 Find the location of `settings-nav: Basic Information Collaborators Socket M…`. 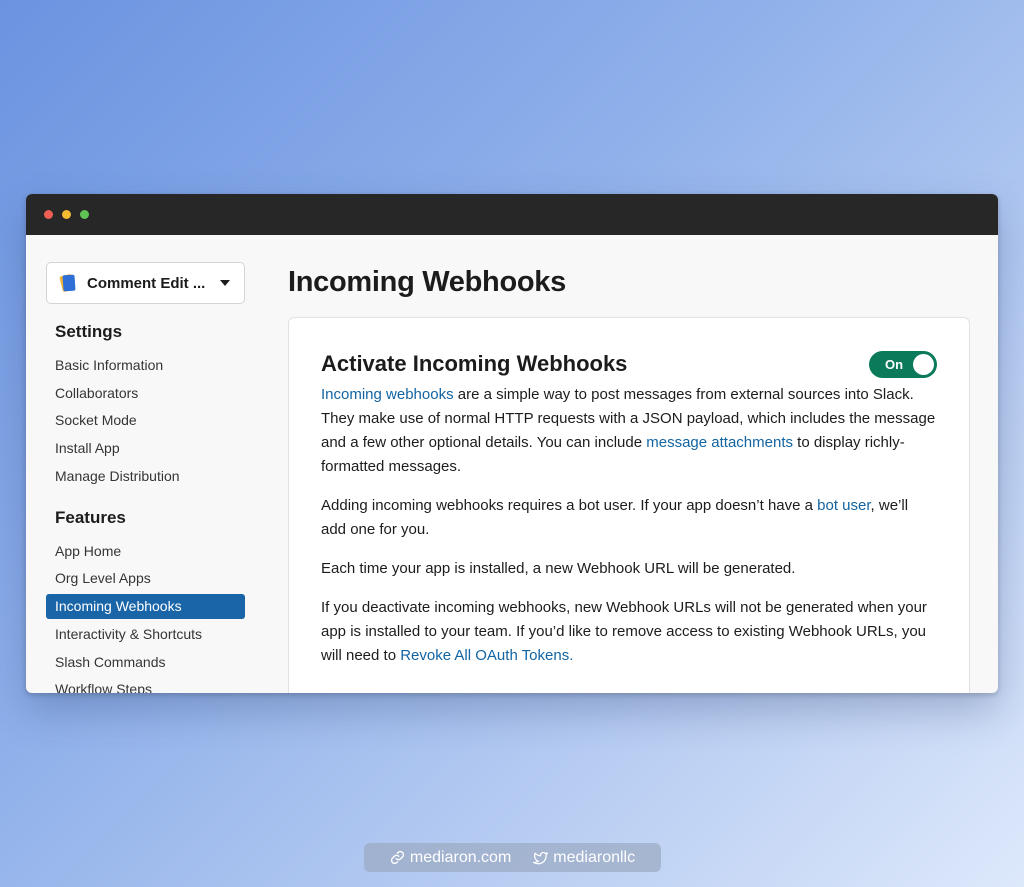

settings-nav: Basic Information Collaborators Socket M… is located at coordinates (146, 421).